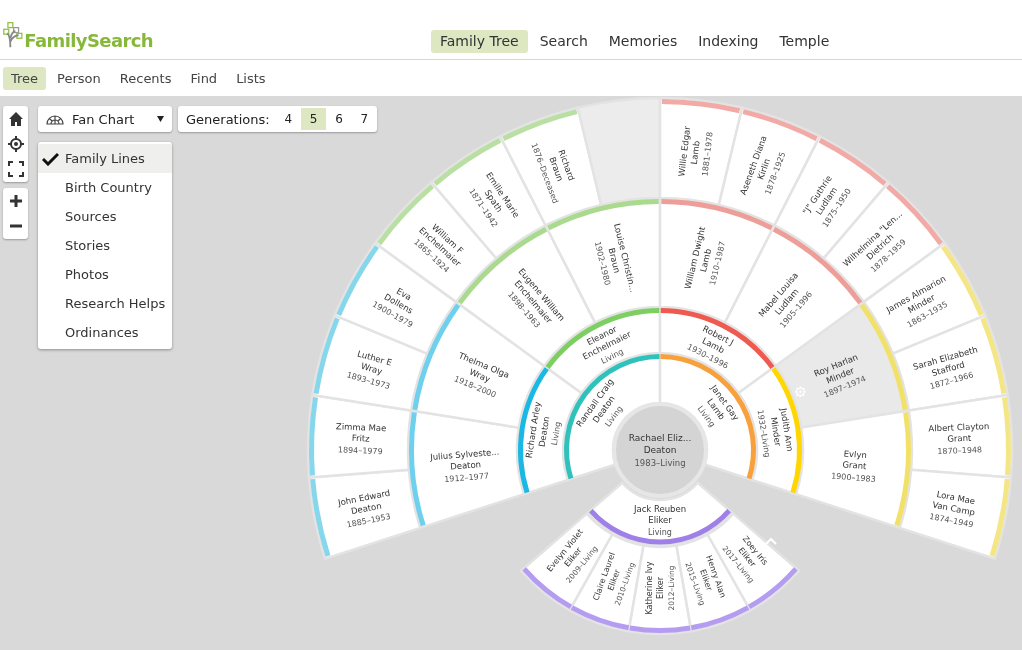 Image resolution: width=1022 pixels, height=650 pixels. What do you see at coordinates (360, 451) in the screenshot?
I see `person-dates: 1894–1979` at bounding box center [360, 451].